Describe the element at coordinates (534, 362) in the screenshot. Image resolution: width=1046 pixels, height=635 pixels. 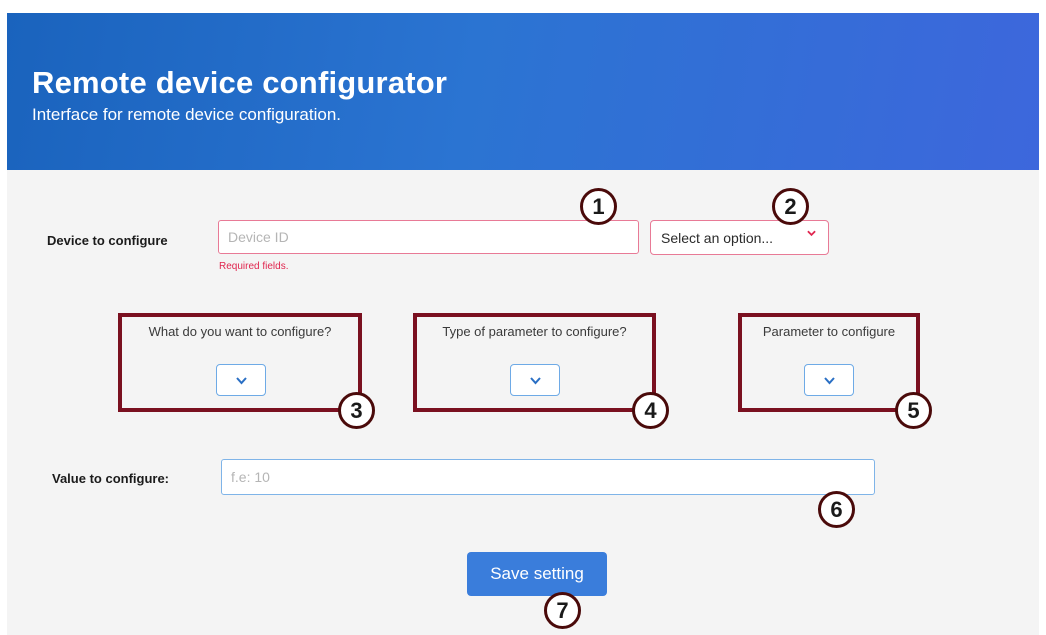
I see `parameter-type-box: Type of parameter to configure?` at that location.